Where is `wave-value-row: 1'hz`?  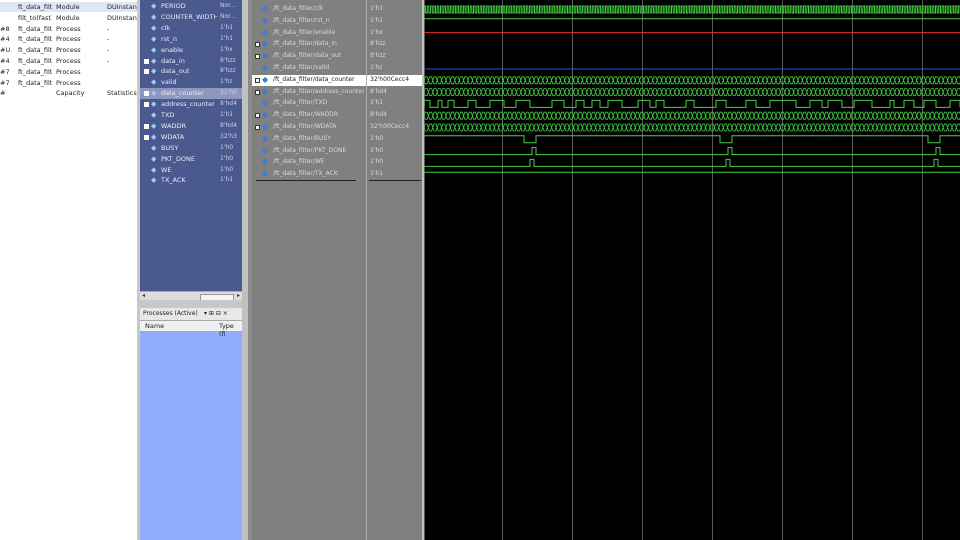
wave-value-row: 1'hz is located at coordinates (394, 68).